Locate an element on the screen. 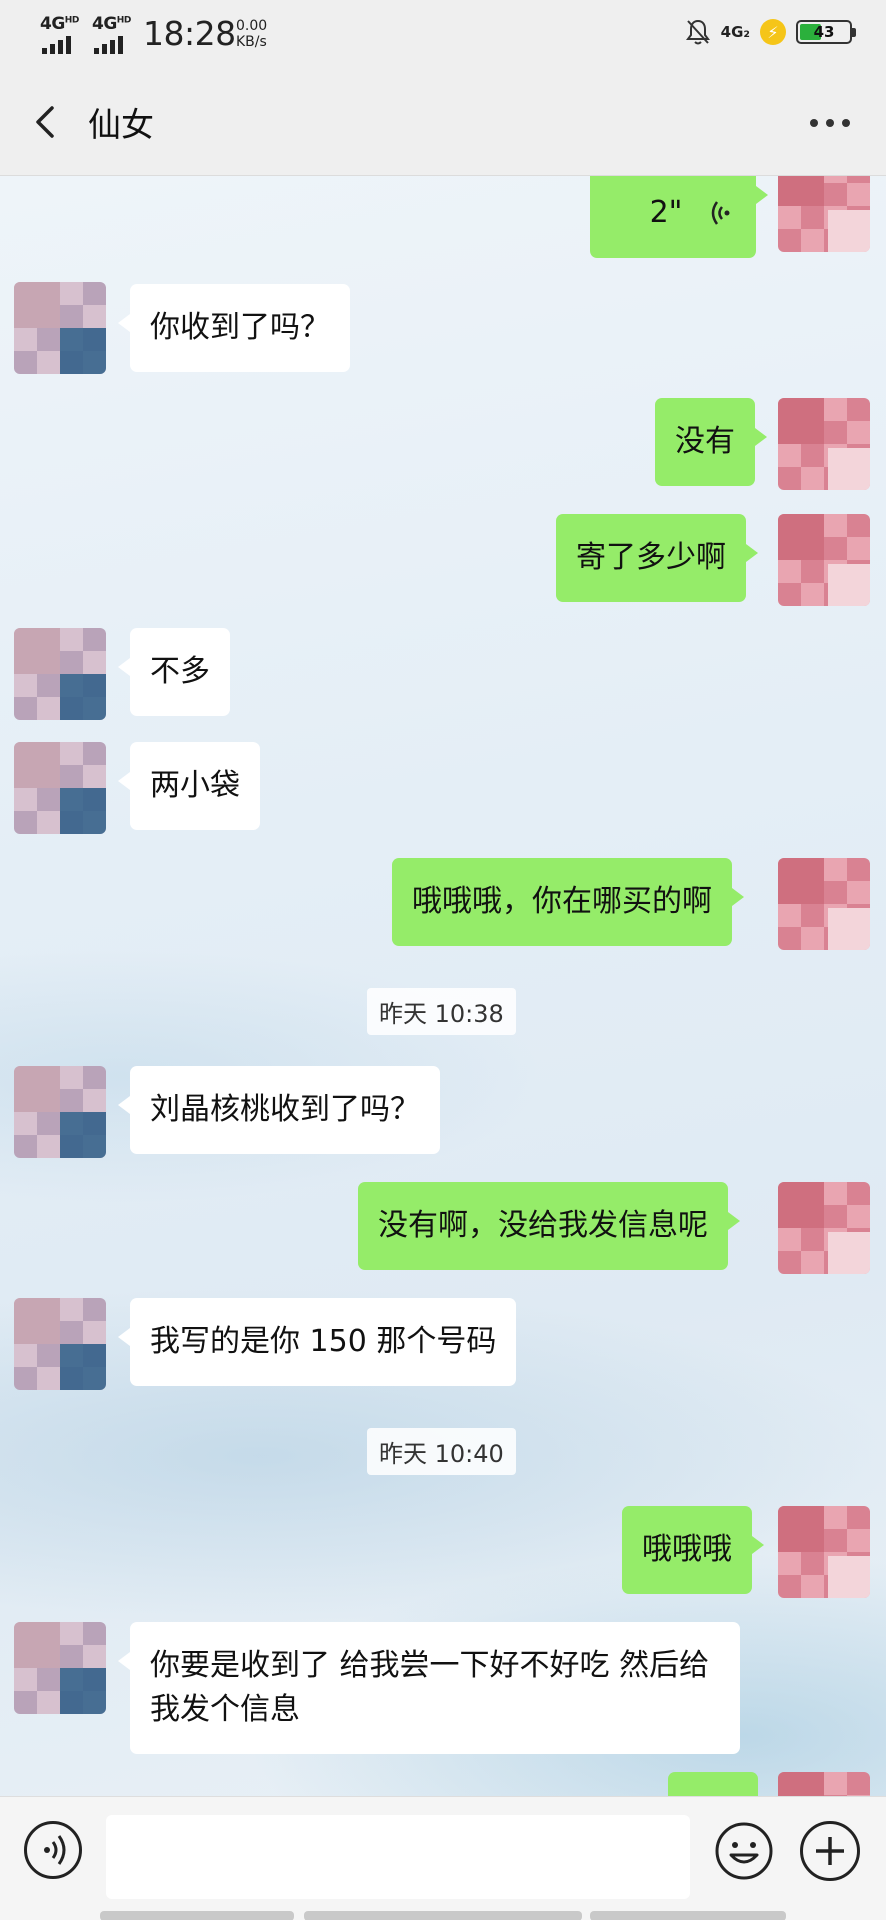 This screenshot has height=1920, width=886. input-bar is located at coordinates (443, 1858).